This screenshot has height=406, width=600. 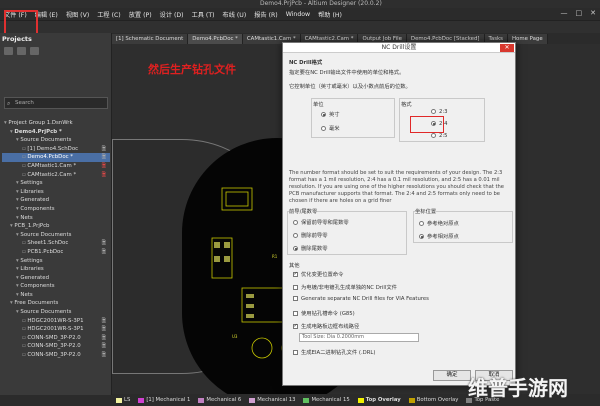 What do you see at coordinates (203, 14) in the screenshot?
I see `menu-tools: 工具 (T)` at bounding box center [203, 14].